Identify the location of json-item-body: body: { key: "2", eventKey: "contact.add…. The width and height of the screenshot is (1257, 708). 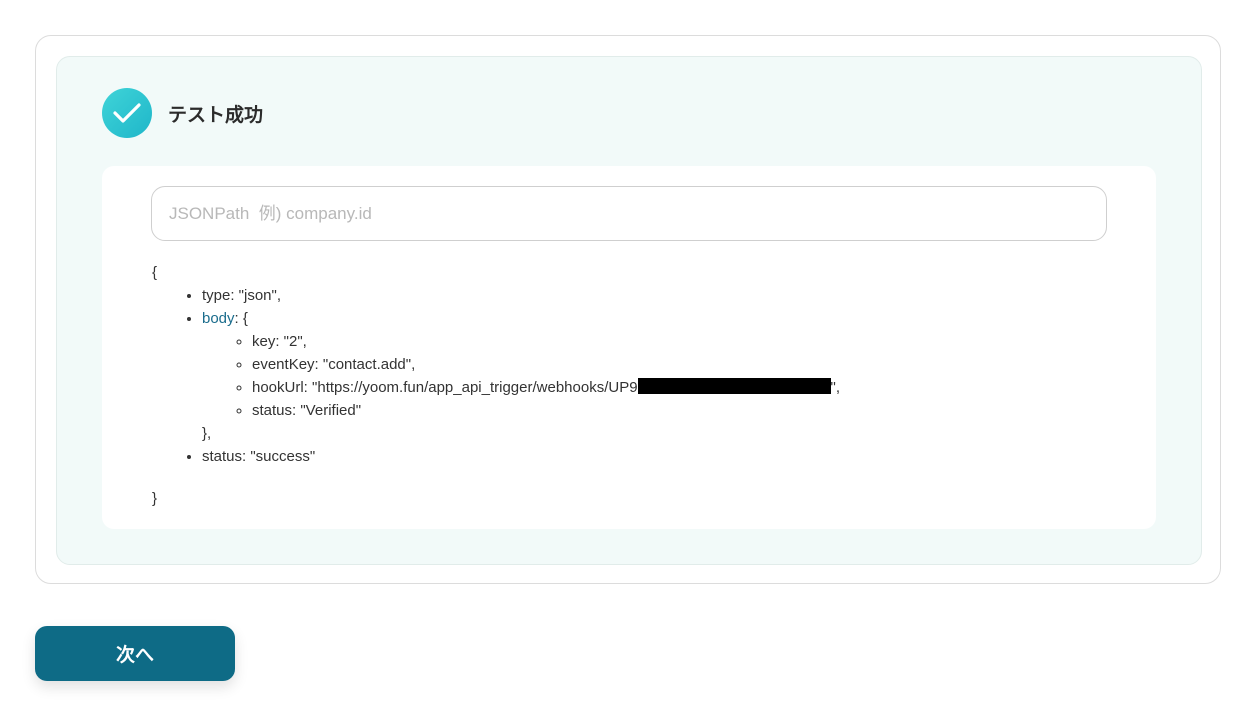
(521, 376).